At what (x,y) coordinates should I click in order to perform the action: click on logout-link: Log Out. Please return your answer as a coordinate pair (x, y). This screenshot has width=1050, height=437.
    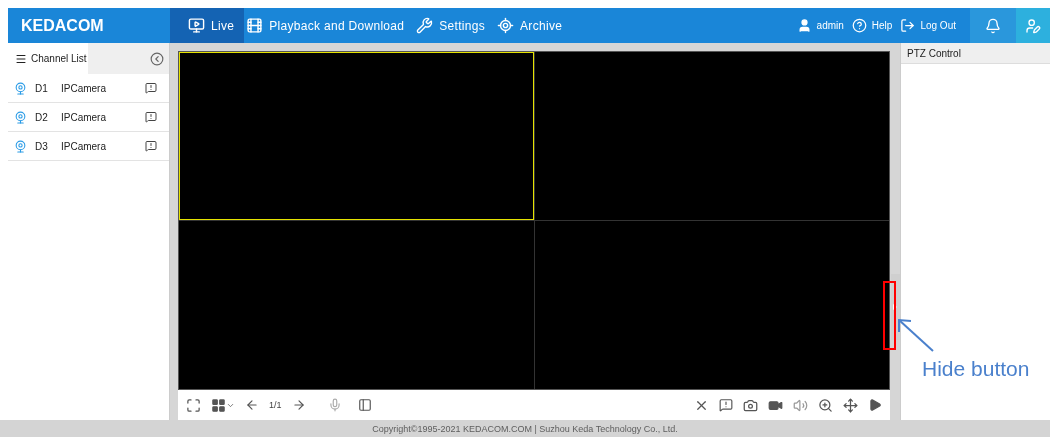
    Looking at the image, I should click on (928, 25).